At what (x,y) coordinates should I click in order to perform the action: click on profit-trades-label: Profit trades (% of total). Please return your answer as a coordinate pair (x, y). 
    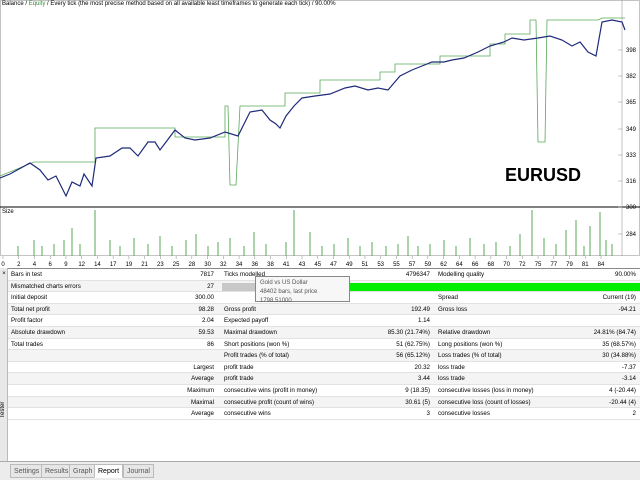
    Looking at the image, I should click on (256, 356).